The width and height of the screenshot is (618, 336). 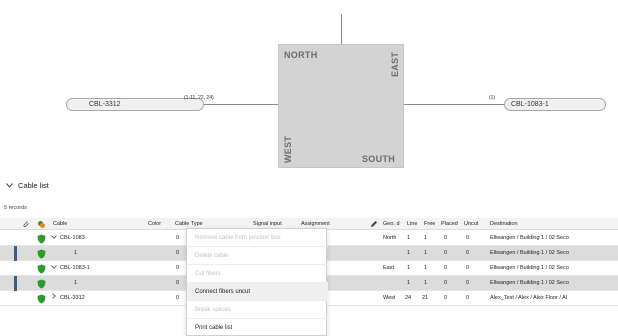 I want to click on col-geo: Geo. d, so click(x=394, y=224).